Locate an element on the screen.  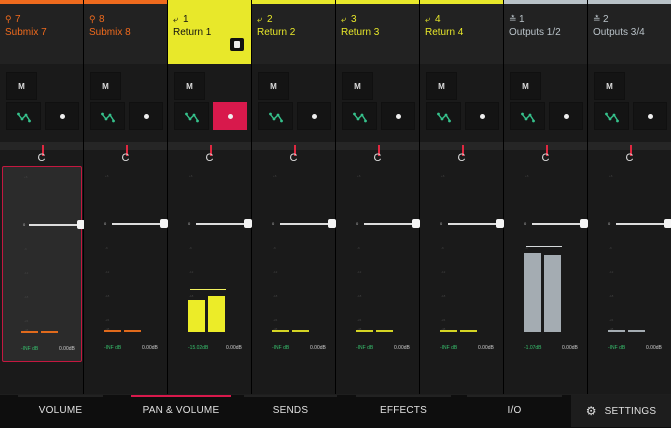
channel-number-label: 7 is located at coordinates (18, 19).